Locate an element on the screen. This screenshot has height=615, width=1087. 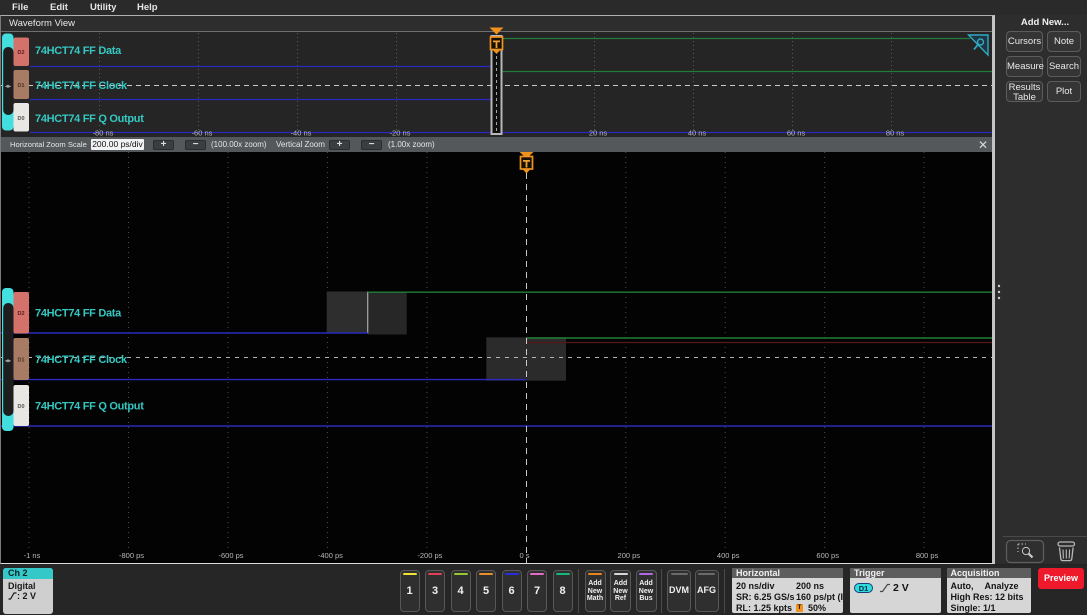
svg-text: -1 ns is located at coordinates (32, 555).